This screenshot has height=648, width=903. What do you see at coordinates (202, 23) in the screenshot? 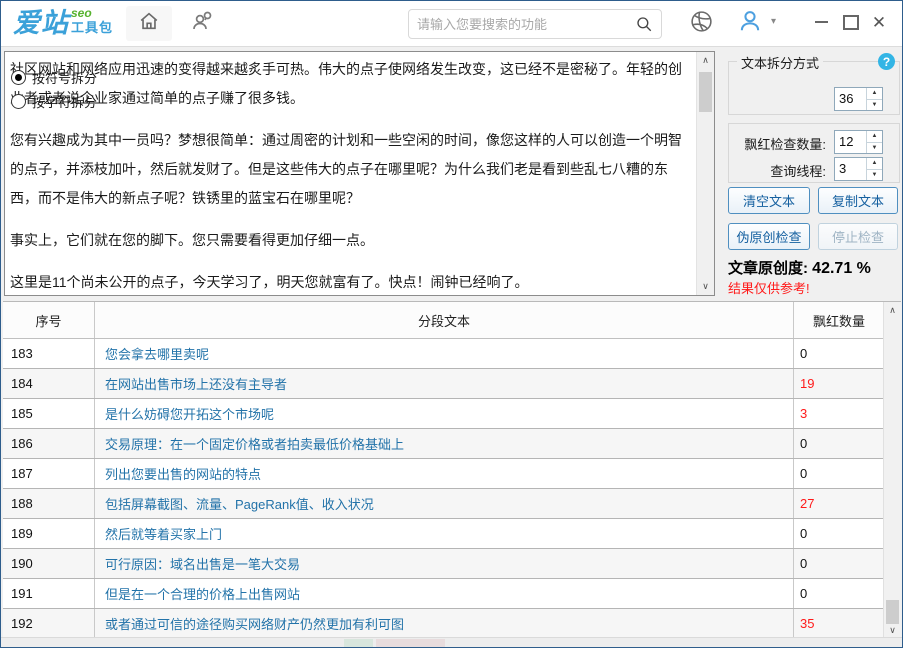
I see `contact-button` at bounding box center [202, 23].